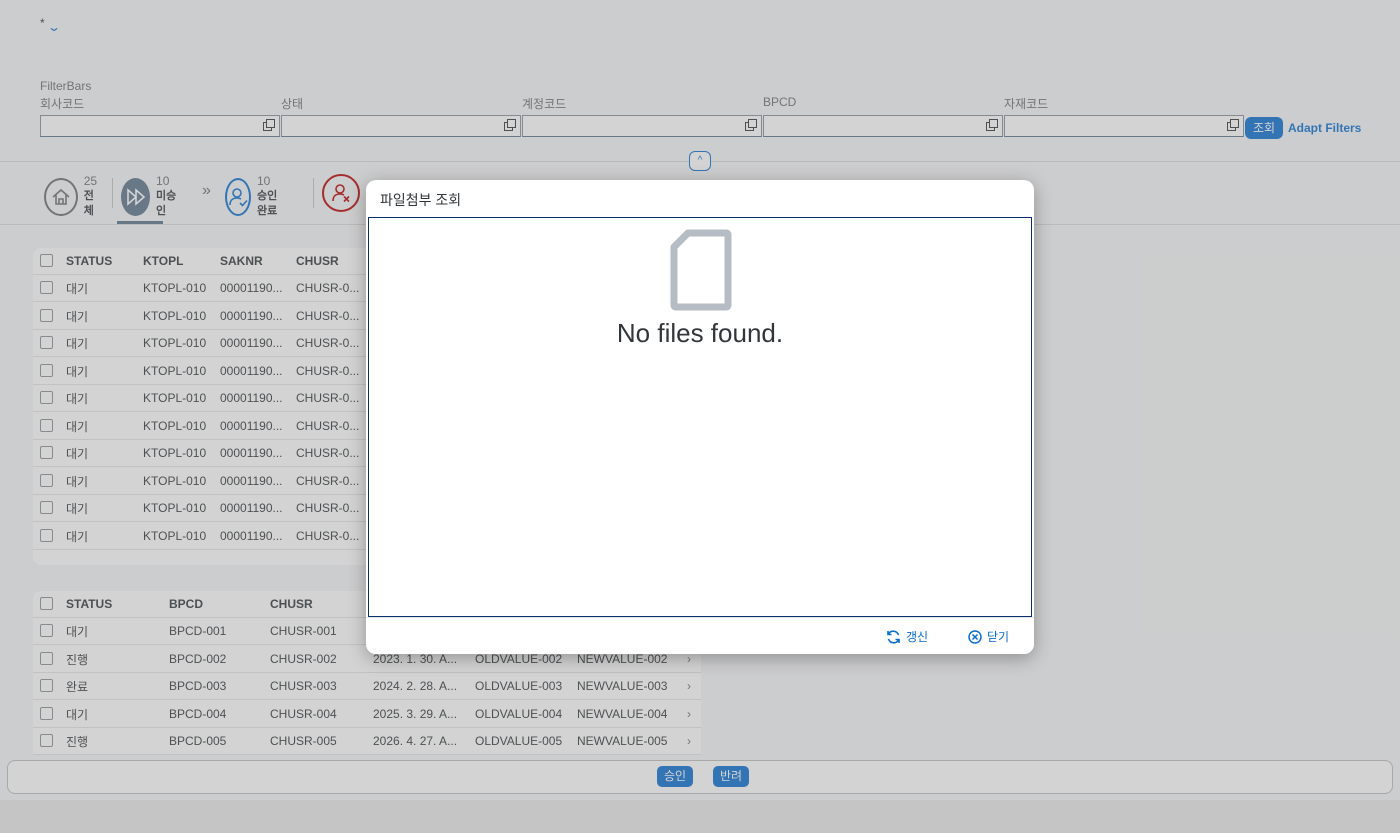 The height and width of the screenshot is (833, 1400). Describe the element at coordinates (917, 637) in the screenshot. I see `refresh-label: 갱신` at that location.